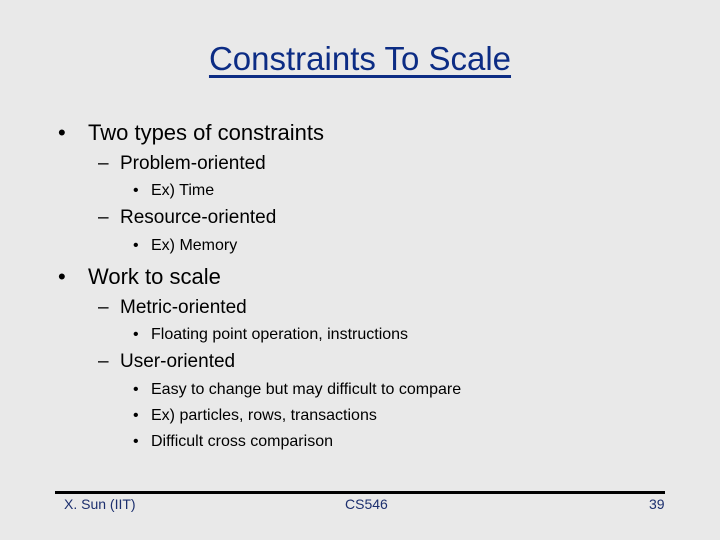 The height and width of the screenshot is (540, 720). What do you see at coordinates (183, 190) in the screenshot?
I see `sub-sub-bullet-text: Ex) Time` at bounding box center [183, 190].